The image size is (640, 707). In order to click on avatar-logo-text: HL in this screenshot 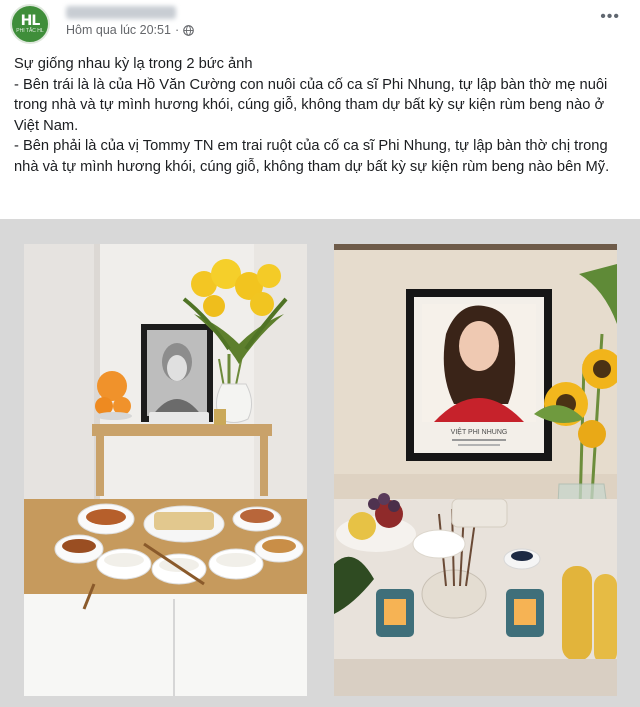, I will do `click(30, 21)`.